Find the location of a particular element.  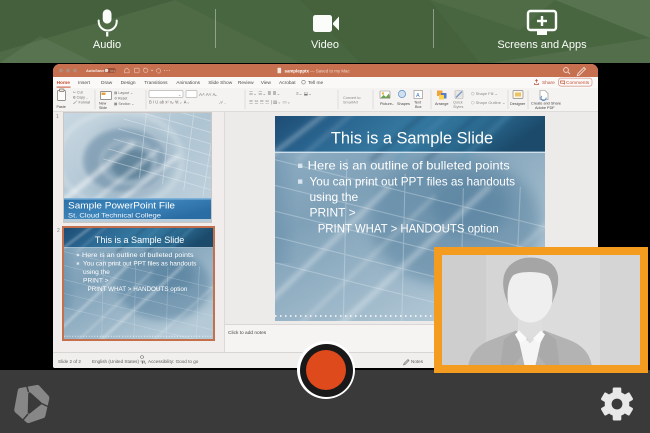

svg-text:You can print out PPT files as: You can print out PPT files as handouts is located at coordinates (413, 181).